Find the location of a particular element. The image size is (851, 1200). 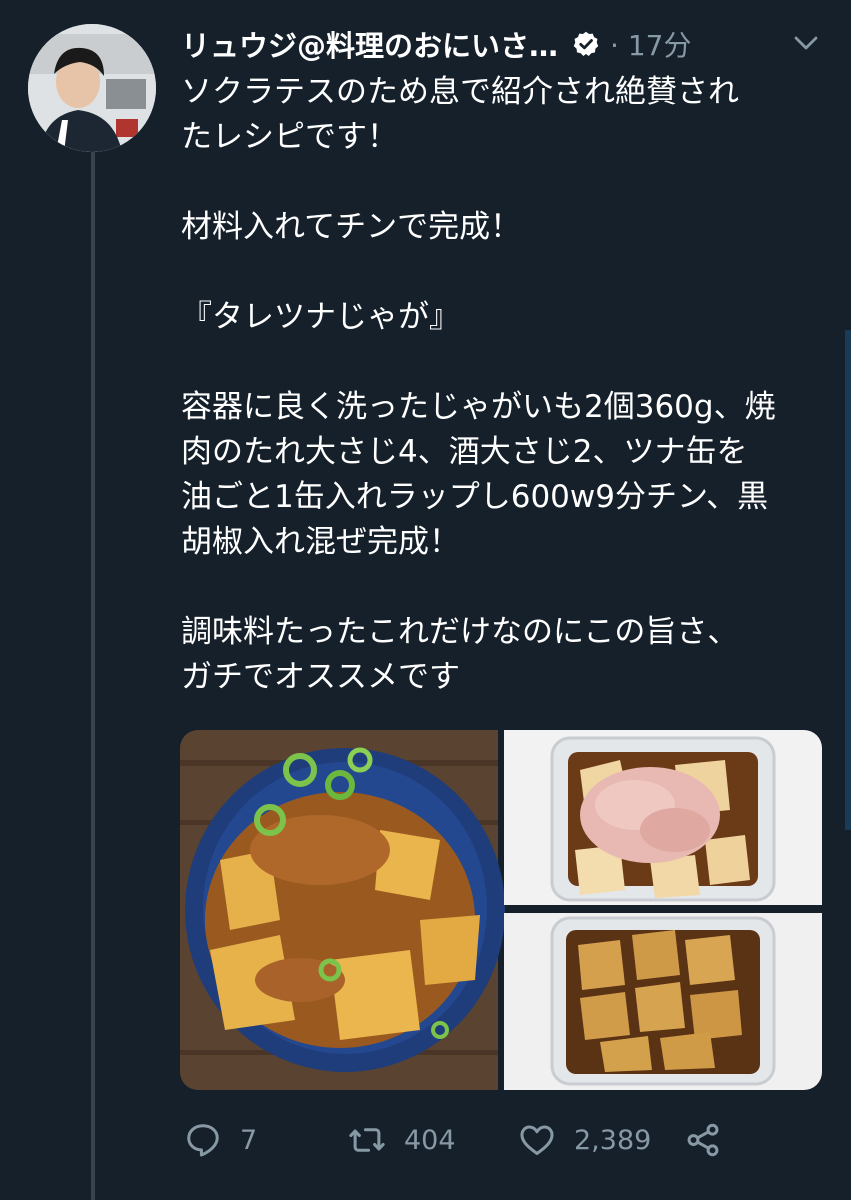

food-photo-container-after is located at coordinates (663, 1001).